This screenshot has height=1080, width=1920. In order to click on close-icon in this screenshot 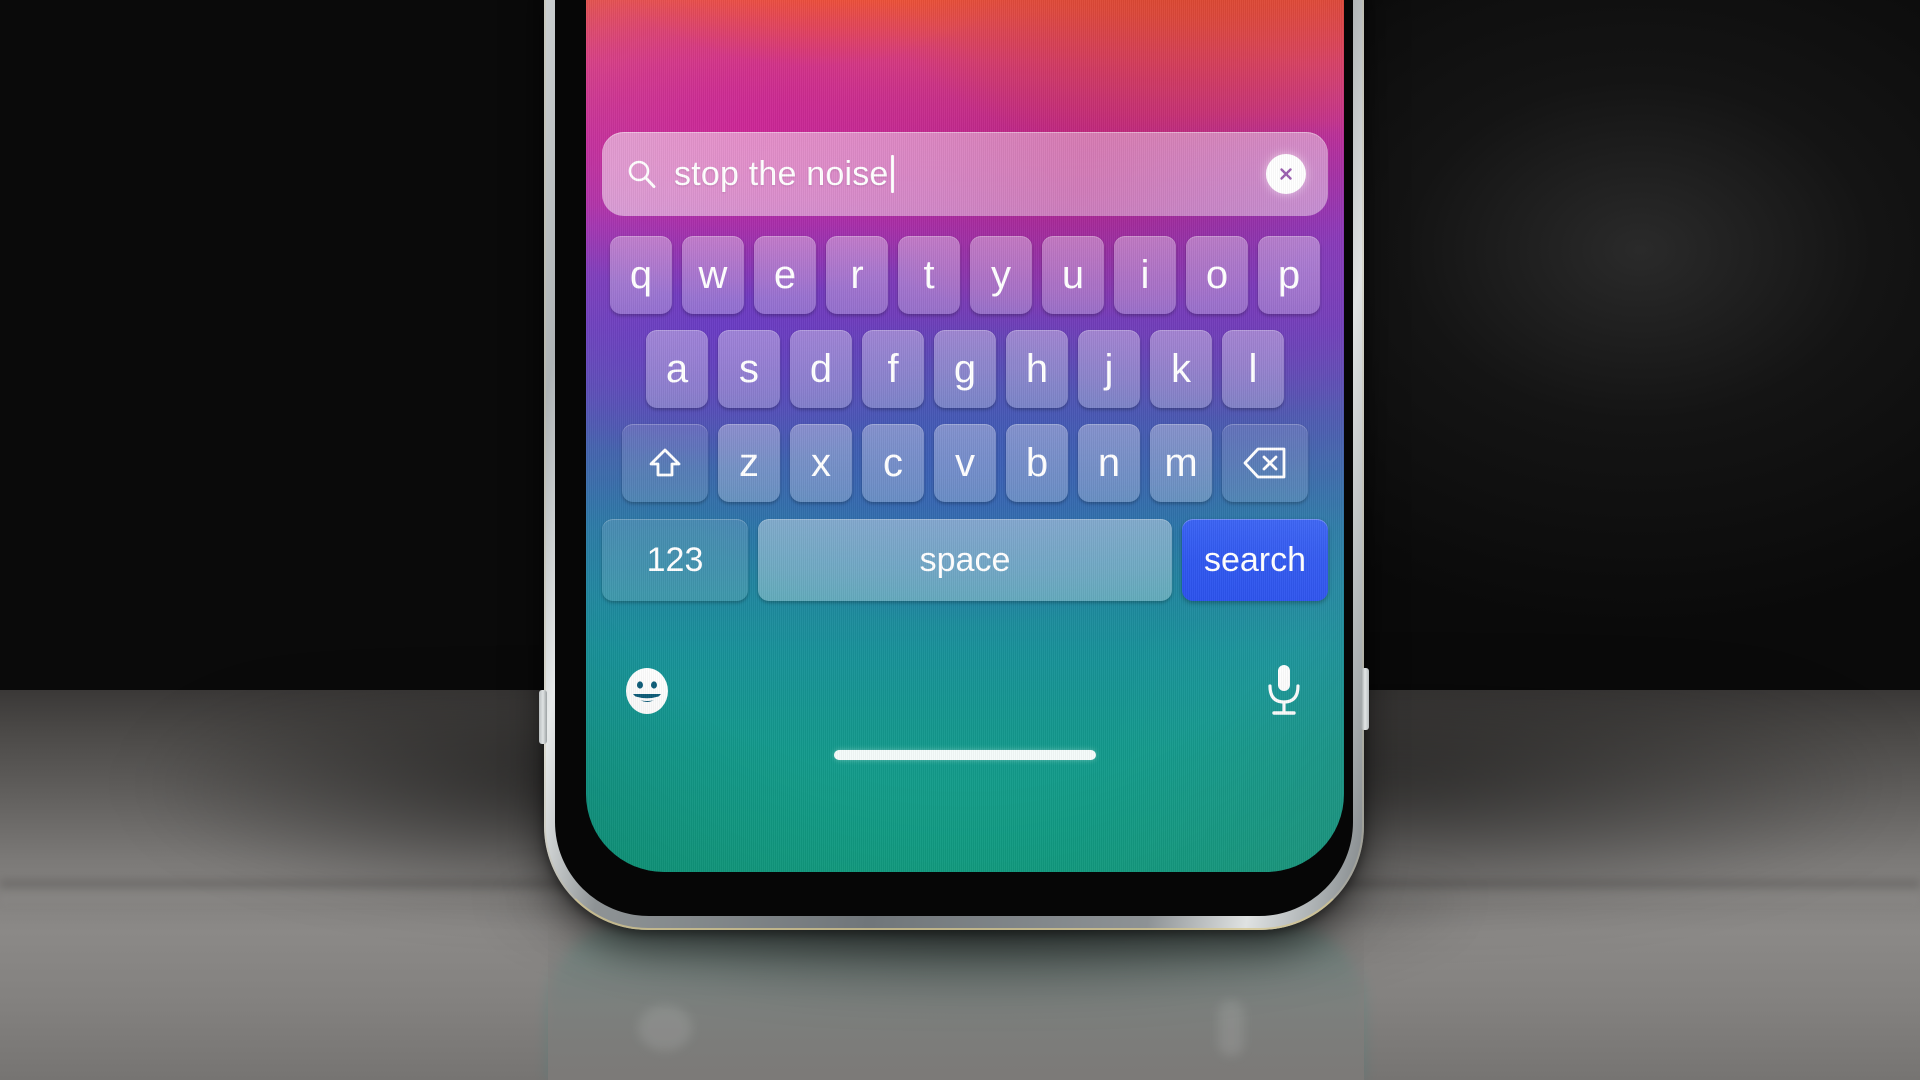, I will do `click(1286, 174)`.